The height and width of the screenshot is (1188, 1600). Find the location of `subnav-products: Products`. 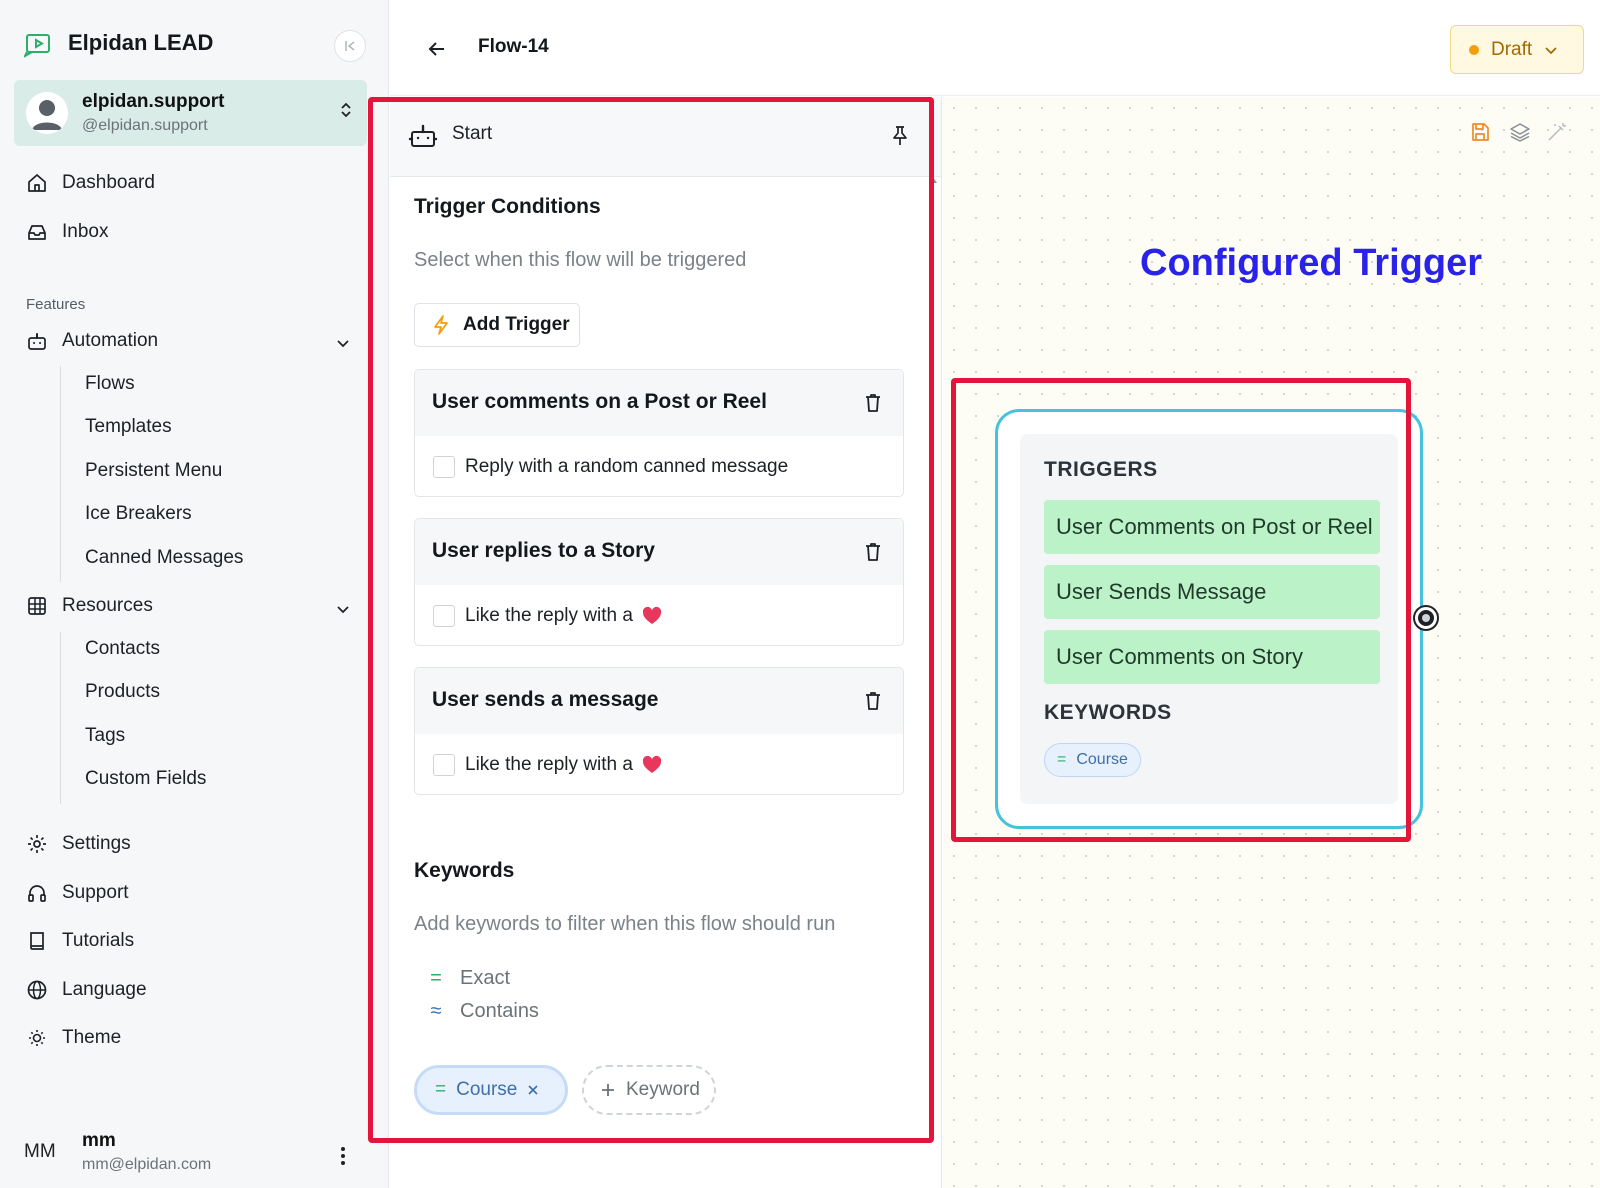

subnav-products: Products is located at coordinates (122, 692).